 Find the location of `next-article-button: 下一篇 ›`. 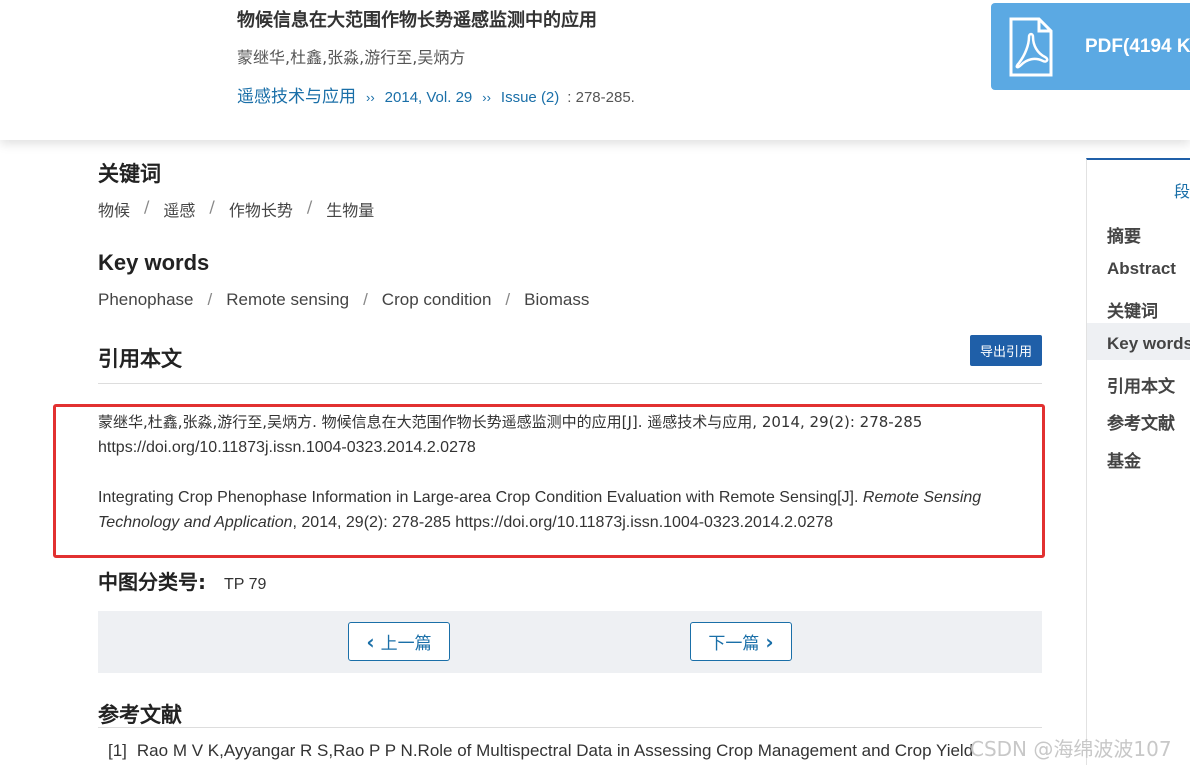

next-article-button: 下一篇 › is located at coordinates (741, 641).